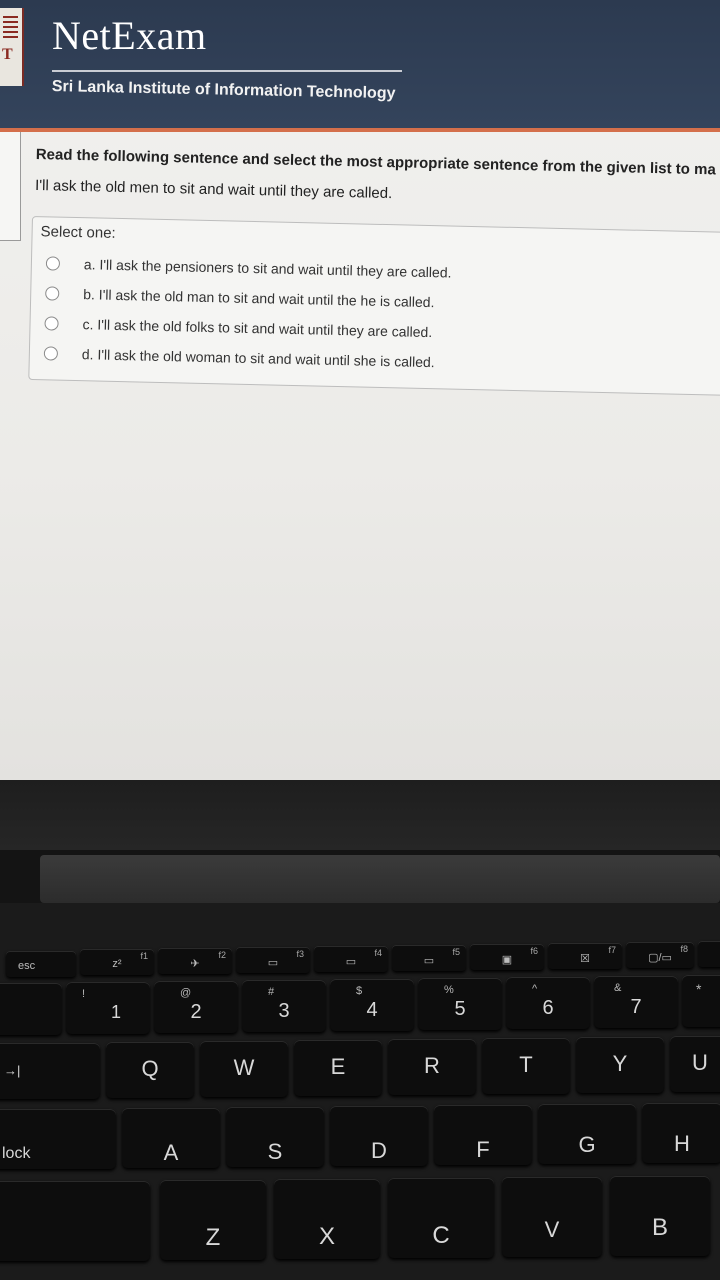  Describe the element at coordinates (441, 1235) in the screenshot. I see `key-c-label: C` at that location.